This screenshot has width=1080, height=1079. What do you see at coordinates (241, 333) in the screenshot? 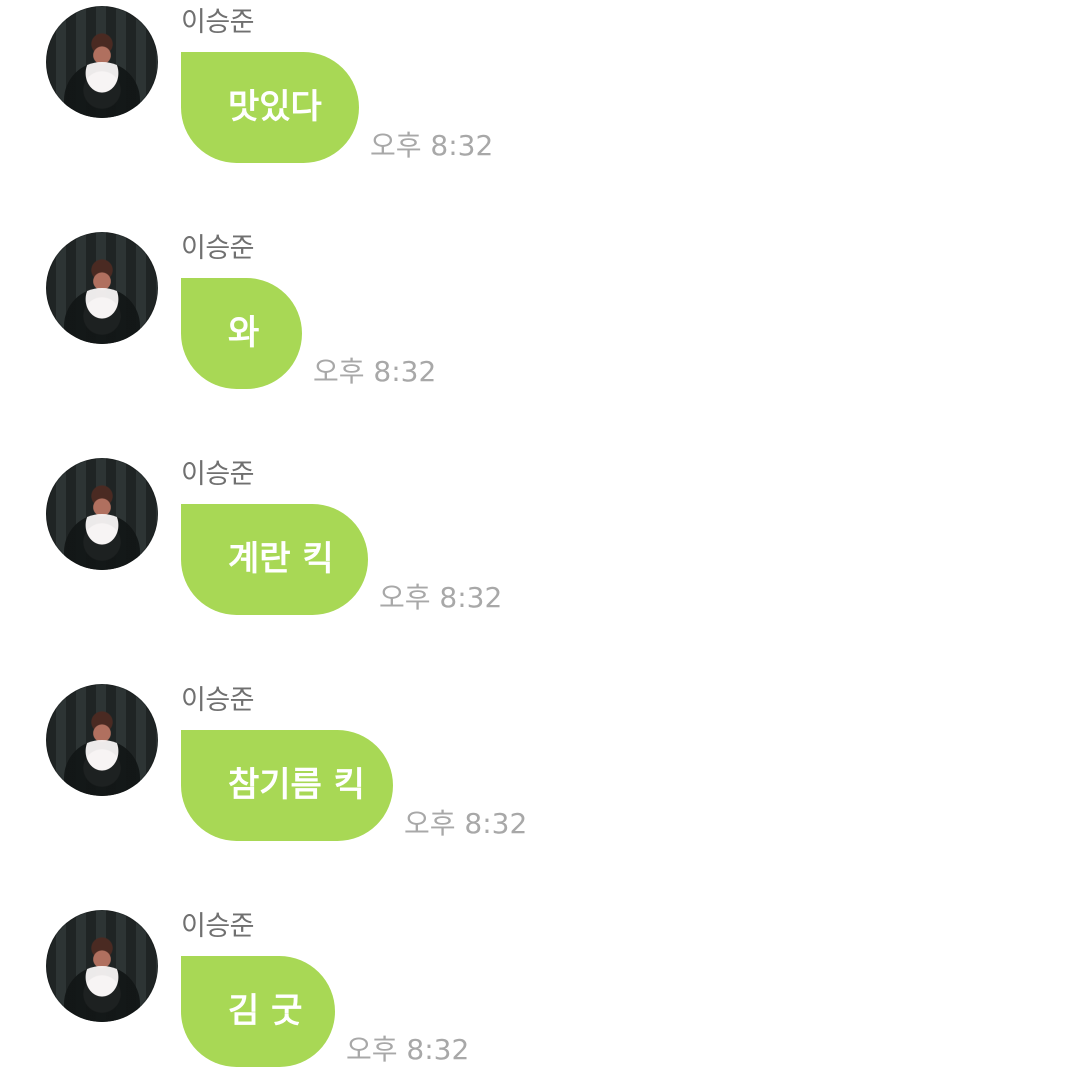
I see `message-bubble: 와` at bounding box center [241, 333].